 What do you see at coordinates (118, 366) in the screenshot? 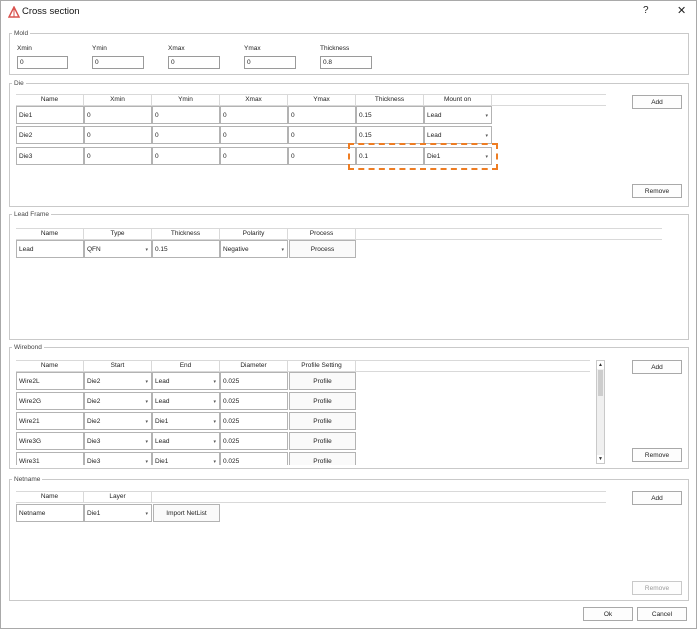
I see `wire-header-start: Start` at bounding box center [118, 366].